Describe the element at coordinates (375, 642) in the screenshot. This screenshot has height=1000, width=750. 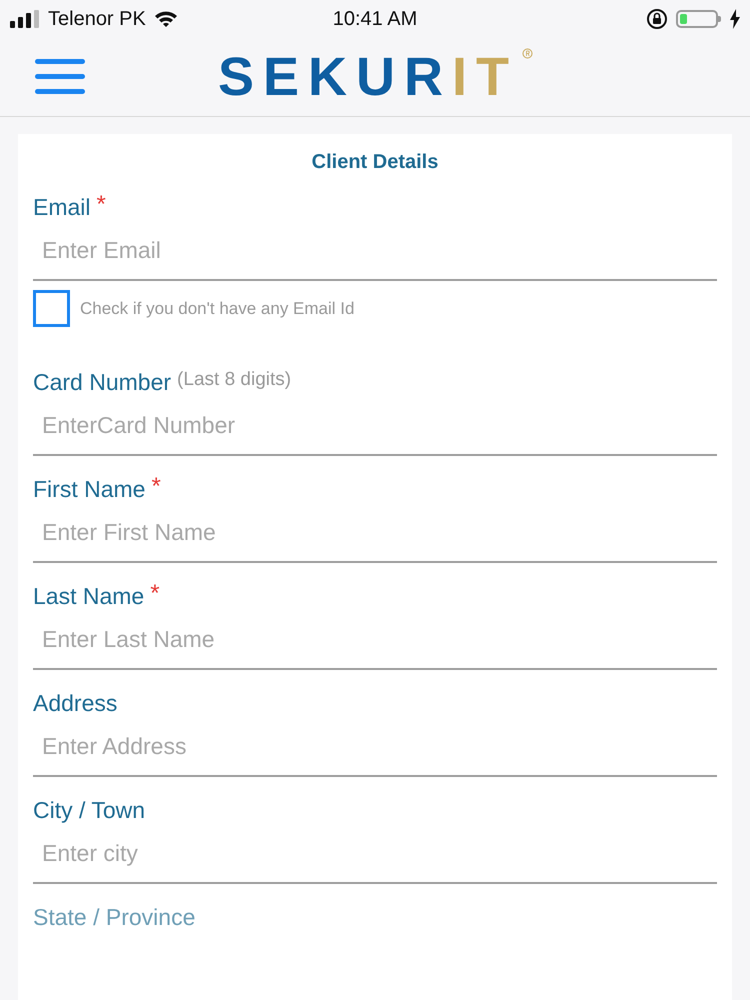
I see `input-field: Enter Last Name` at that location.